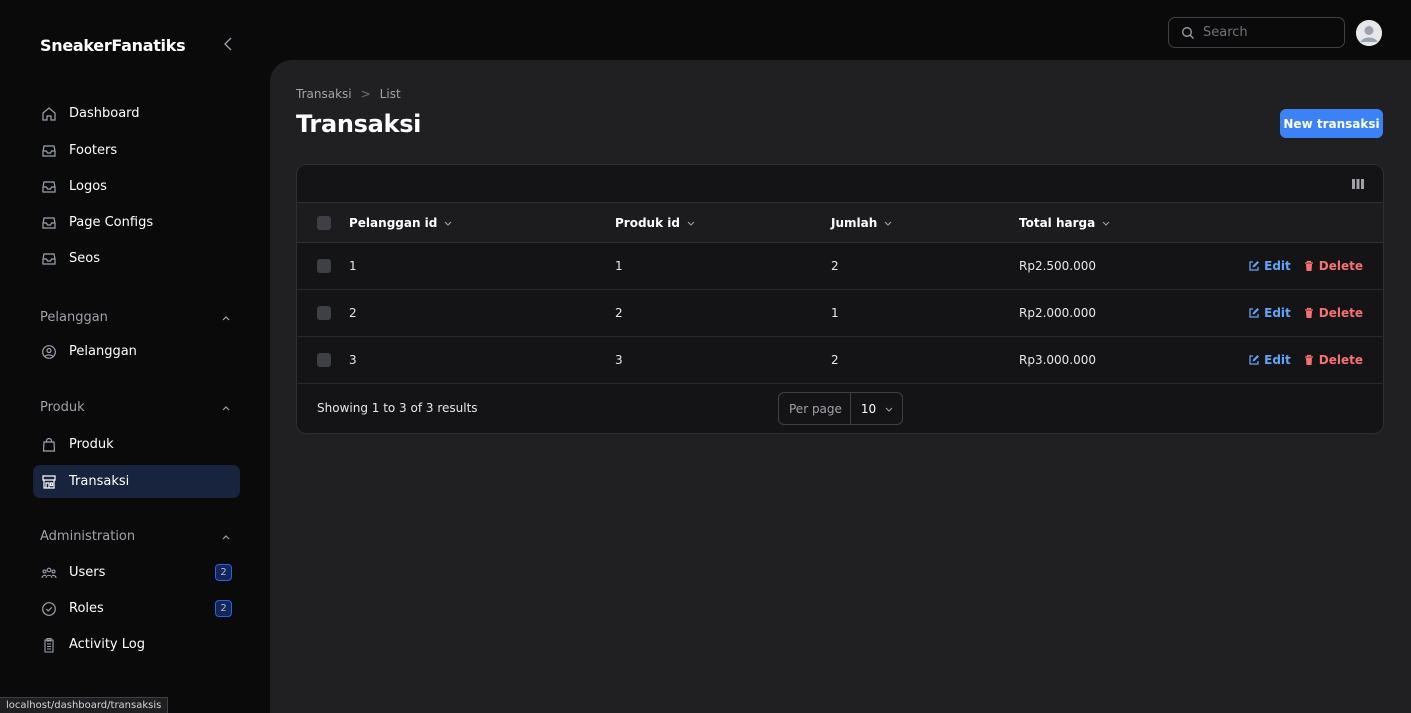  What do you see at coordinates (74, 317) in the screenshot?
I see `nav-group-pelanggan: Pelanggan` at bounding box center [74, 317].